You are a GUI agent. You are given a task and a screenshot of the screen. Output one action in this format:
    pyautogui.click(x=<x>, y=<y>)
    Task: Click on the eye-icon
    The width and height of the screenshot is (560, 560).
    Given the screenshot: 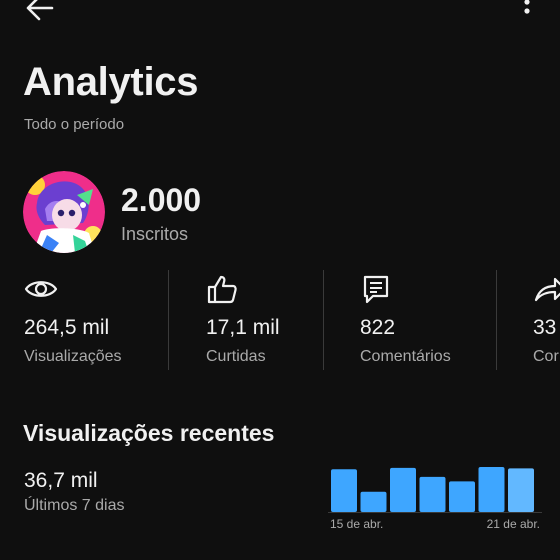 What is the action you would take?
    pyautogui.click(x=41, y=289)
    